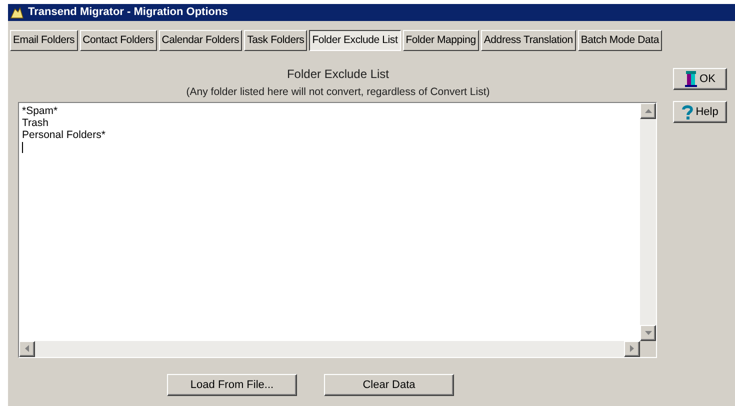 The width and height of the screenshot is (735, 406). Describe the element at coordinates (355, 40) in the screenshot. I see `tab: Folder Exclude List` at that location.